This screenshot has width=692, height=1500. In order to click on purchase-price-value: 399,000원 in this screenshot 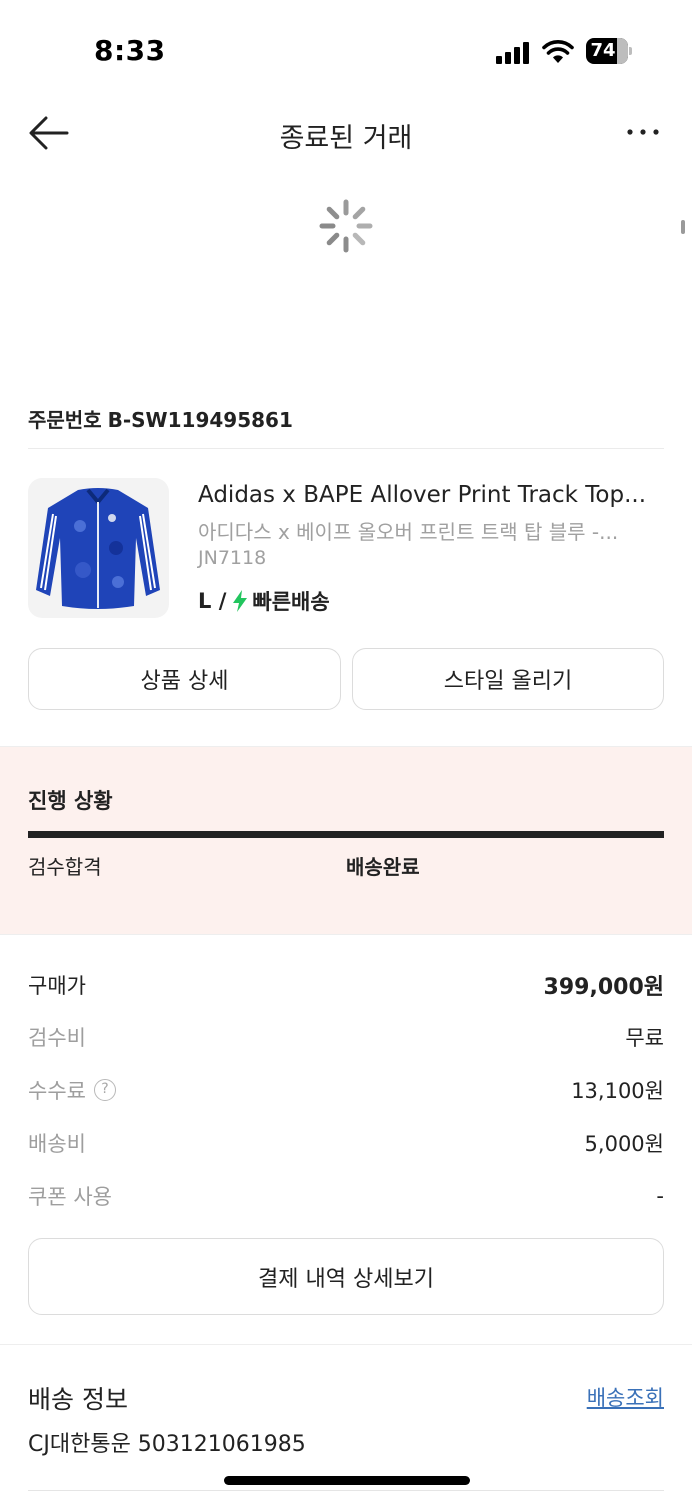, I will do `click(603, 987)`.